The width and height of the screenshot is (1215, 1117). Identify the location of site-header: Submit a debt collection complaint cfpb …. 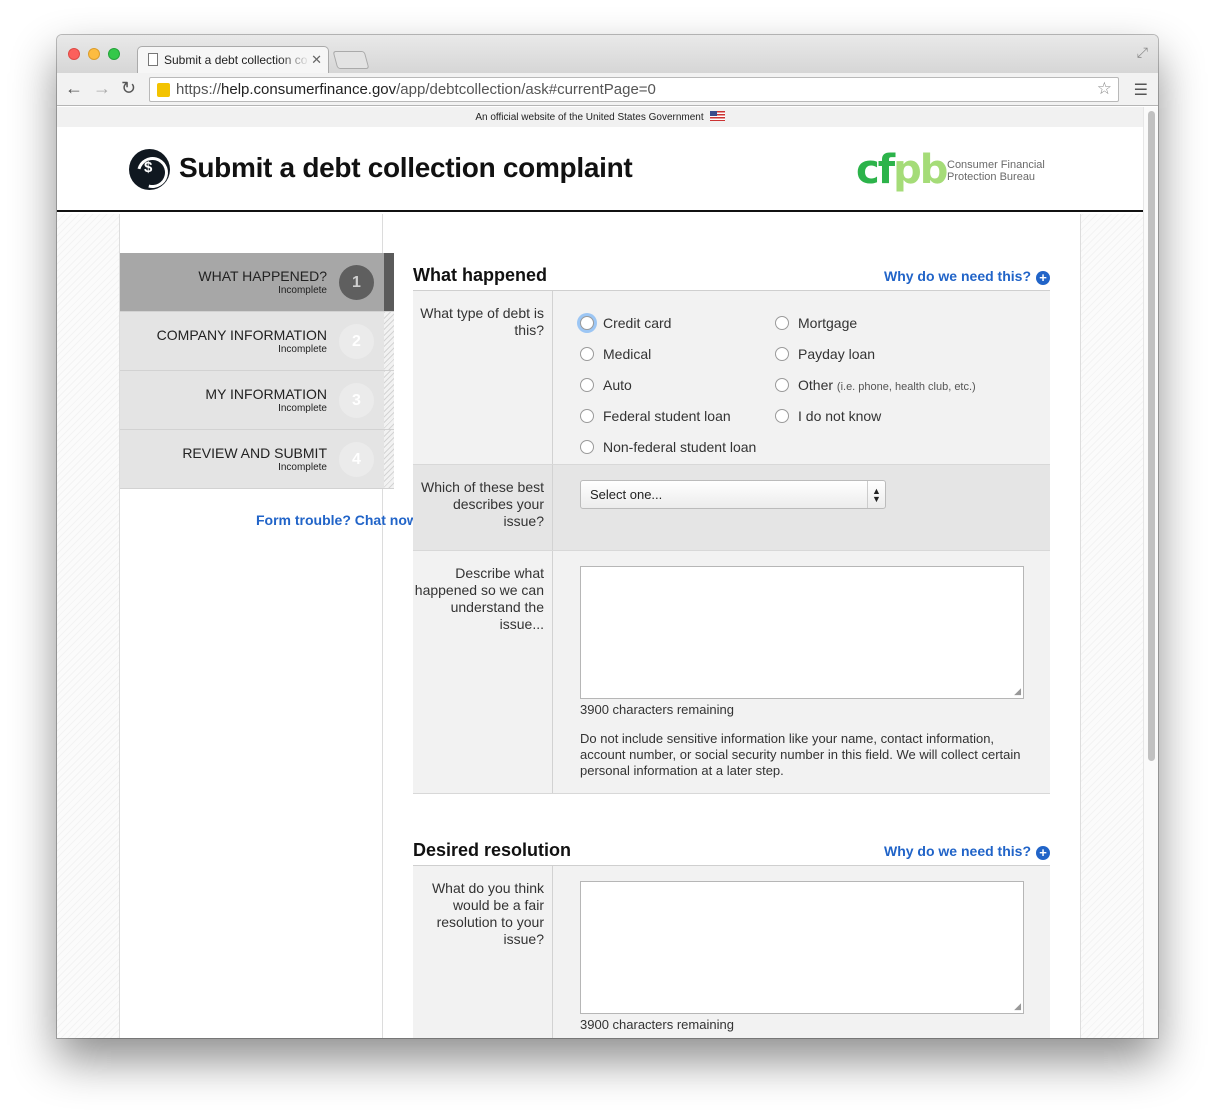
(600, 169).